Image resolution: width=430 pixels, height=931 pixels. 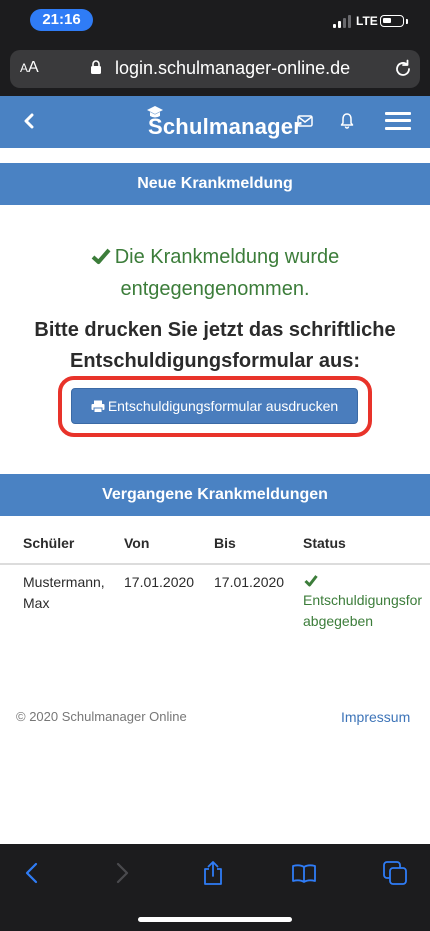 I want to click on aa-small-letter: A, so click(x=24, y=68).